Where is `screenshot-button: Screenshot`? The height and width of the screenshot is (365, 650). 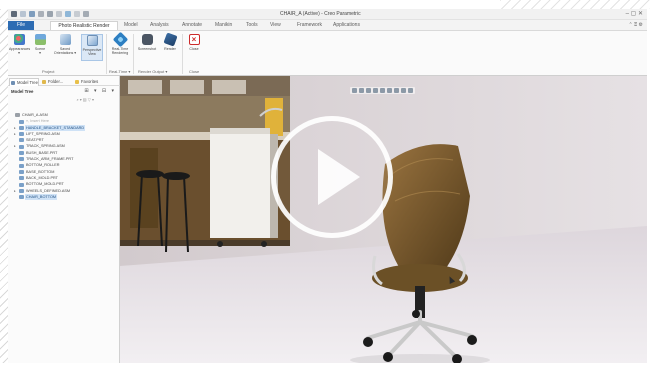 screenshot-button: Screenshot is located at coordinates (147, 42).